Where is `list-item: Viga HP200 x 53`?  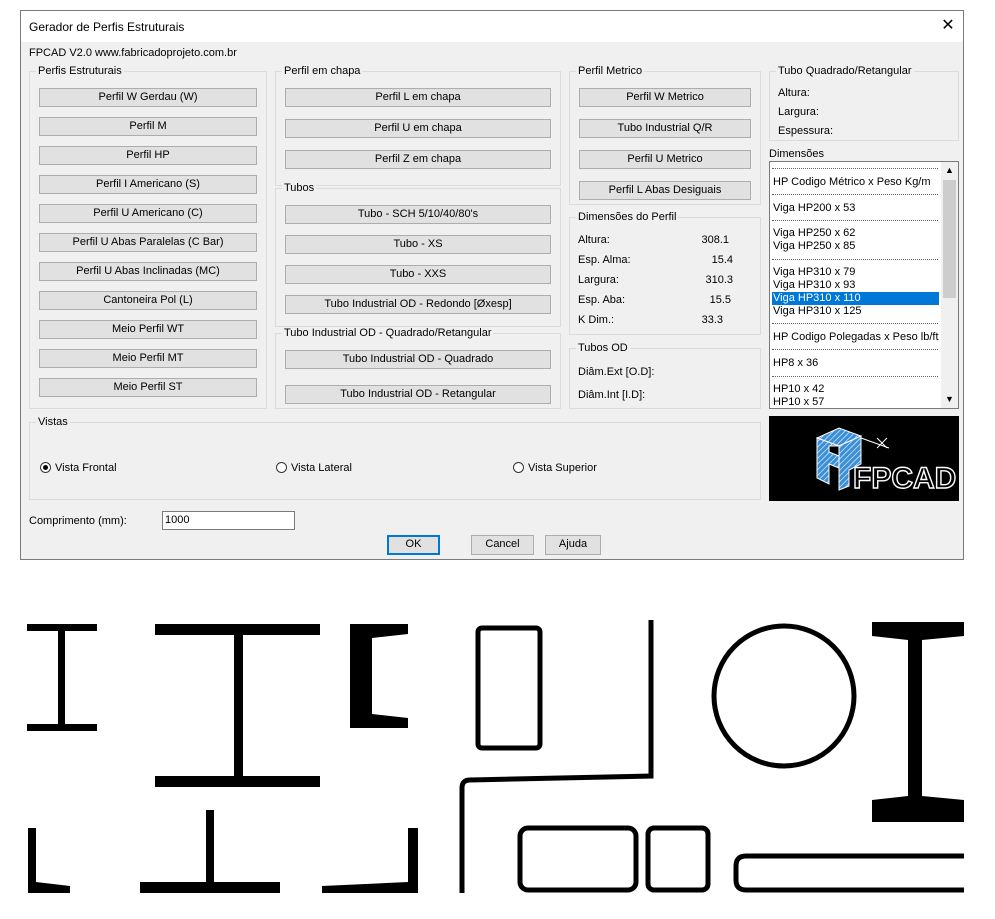 list-item: Viga HP200 x 53 is located at coordinates (855, 208).